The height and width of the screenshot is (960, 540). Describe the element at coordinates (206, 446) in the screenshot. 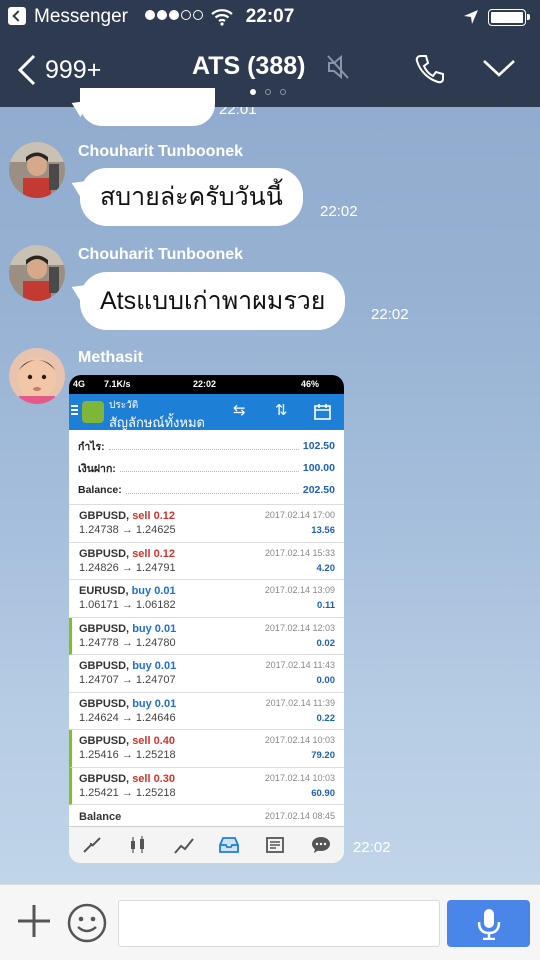

I see `summary-row: กำไร: 102.50` at that location.